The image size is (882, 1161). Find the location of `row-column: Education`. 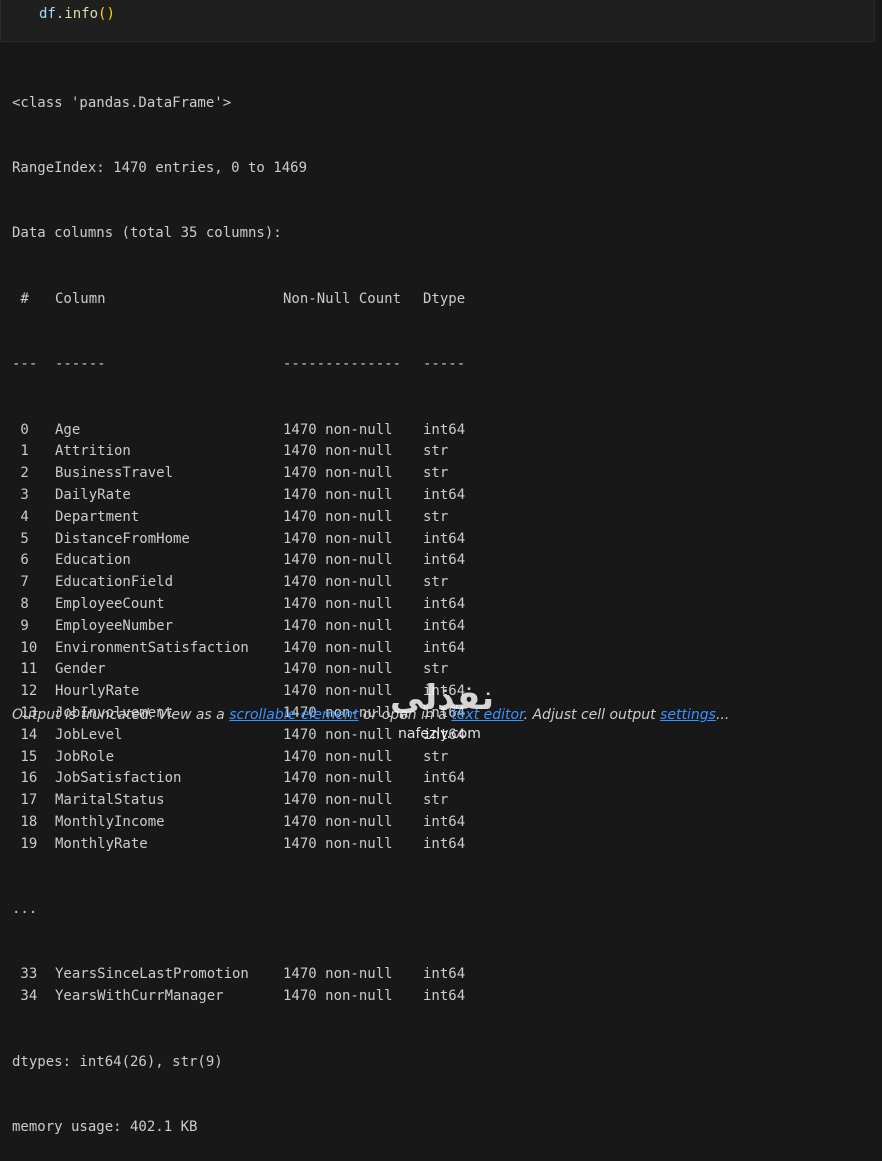

row-column: Education is located at coordinates (93, 560).